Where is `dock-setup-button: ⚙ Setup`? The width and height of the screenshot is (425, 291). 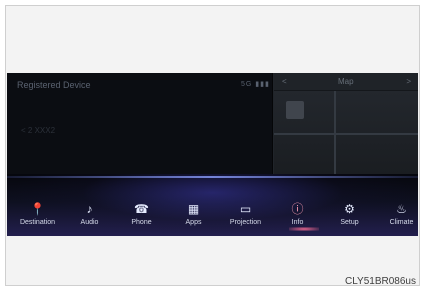
dock-setup-button: ⚙ Setup is located at coordinates (349, 217).